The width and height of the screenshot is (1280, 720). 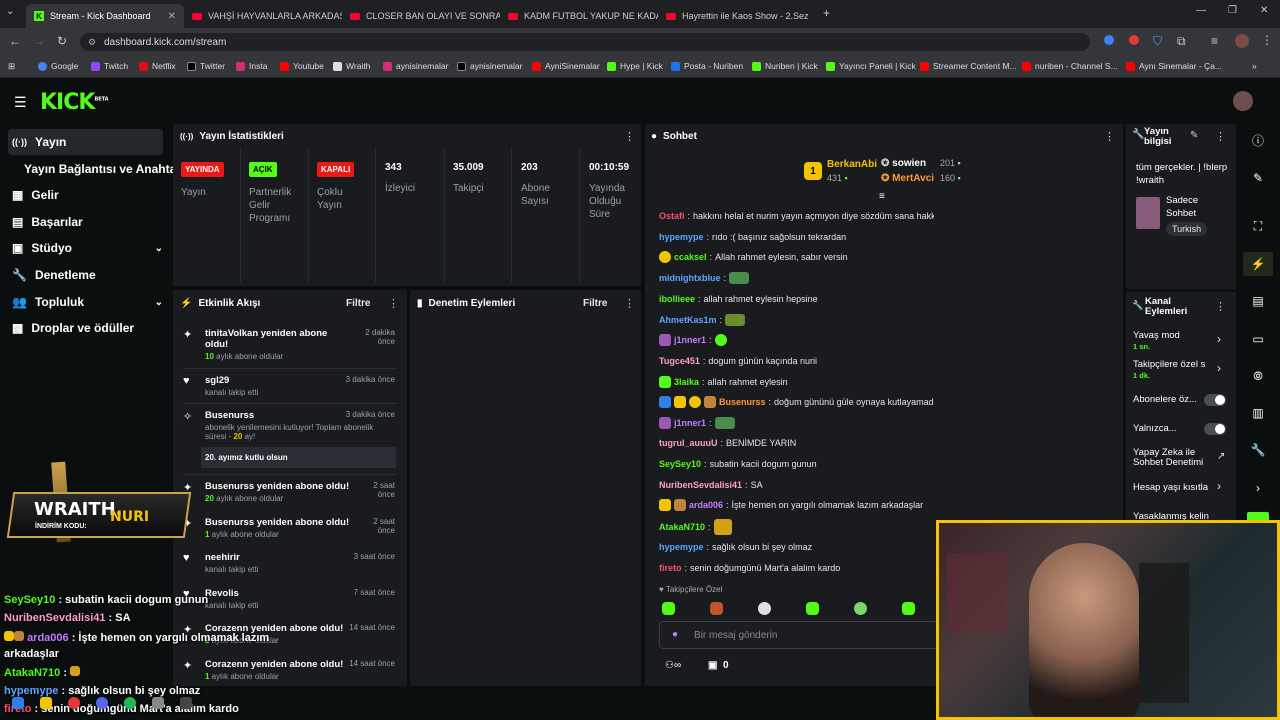 What do you see at coordinates (670, 568) in the screenshot?
I see `chat-username: fireto` at bounding box center [670, 568].